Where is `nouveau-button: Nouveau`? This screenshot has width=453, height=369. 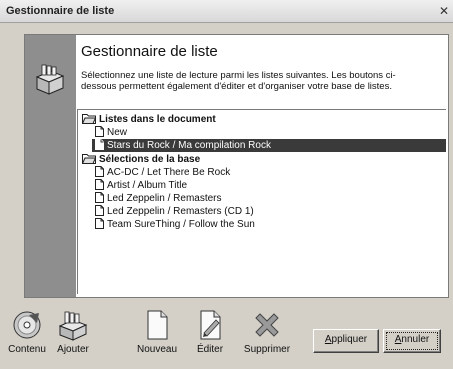
nouveau-button: Nouveau is located at coordinates (157, 332).